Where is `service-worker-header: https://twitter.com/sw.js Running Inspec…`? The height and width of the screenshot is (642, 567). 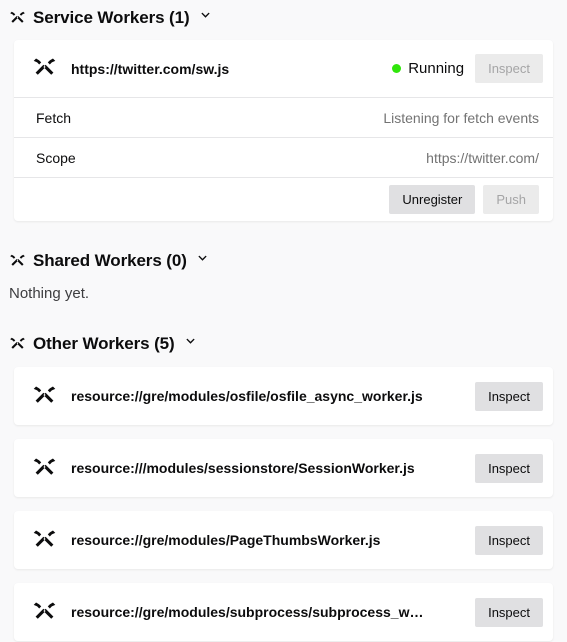 service-worker-header: https://twitter.com/sw.js Running Inspec… is located at coordinates (283, 68).